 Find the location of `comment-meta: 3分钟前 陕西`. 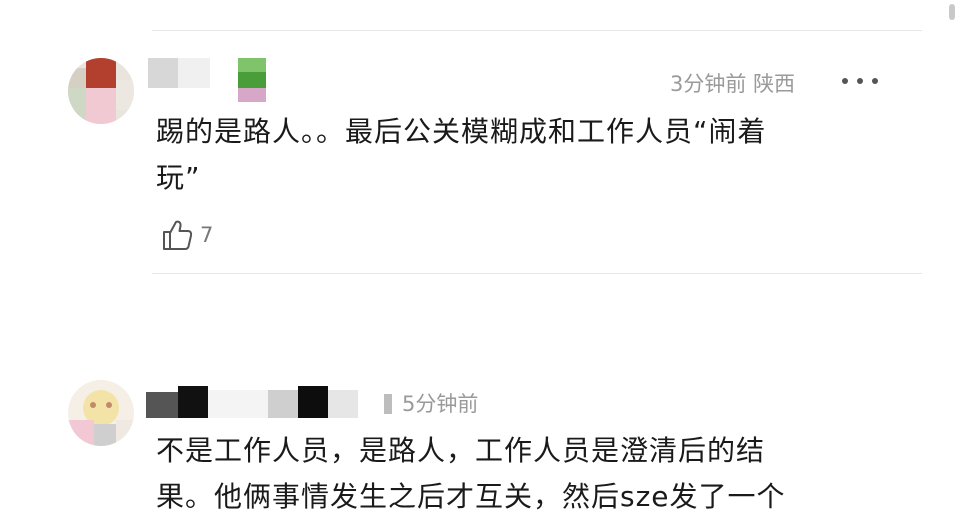

comment-meta: 3分钟前 陕西 is located at coordinates (732, 83).